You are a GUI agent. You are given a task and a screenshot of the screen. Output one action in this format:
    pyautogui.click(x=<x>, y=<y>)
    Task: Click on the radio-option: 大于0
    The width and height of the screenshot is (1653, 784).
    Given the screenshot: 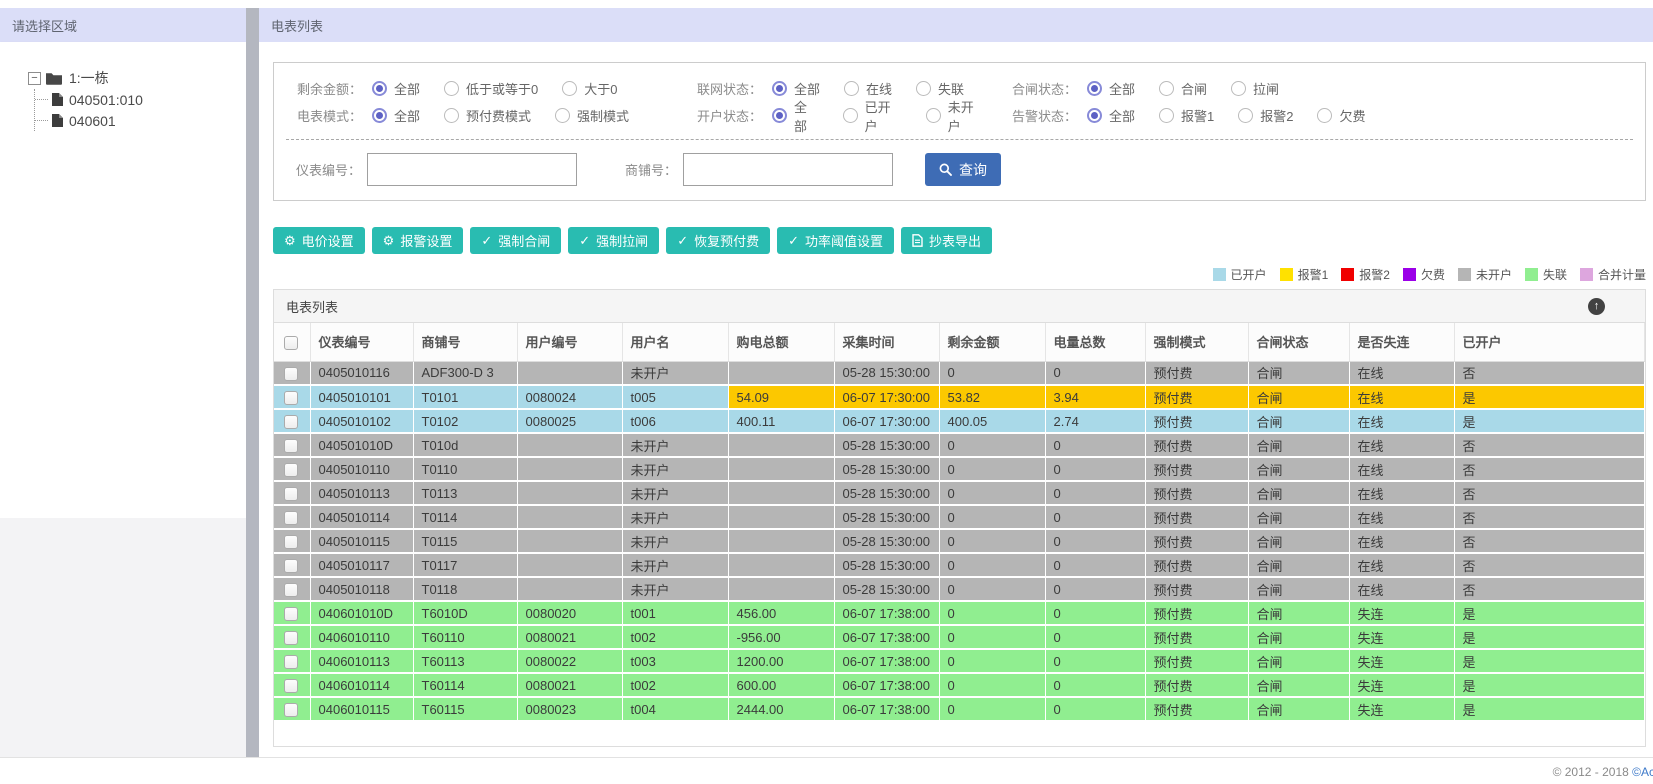 What is the action you would take?
    pyautogui.click(x=589, y=88)
    